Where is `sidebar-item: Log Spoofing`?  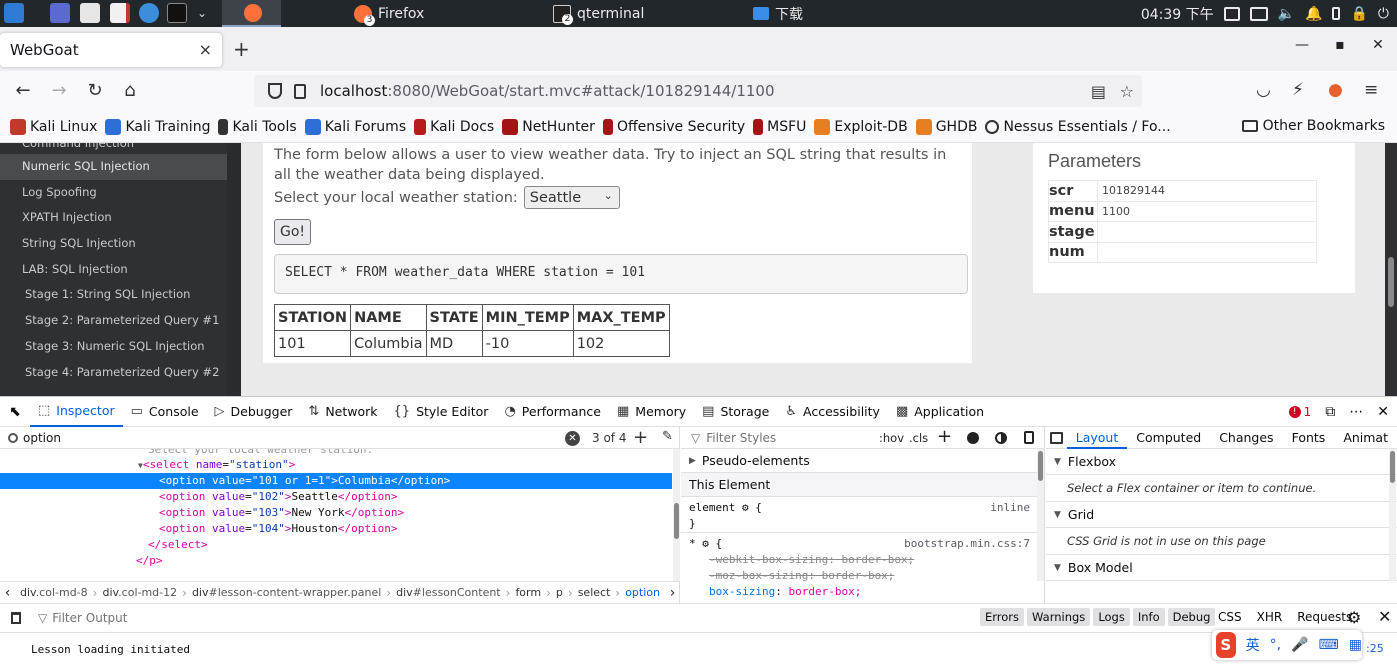 sidebar-item: Log Spoofing is located at coordinates (113, 193).